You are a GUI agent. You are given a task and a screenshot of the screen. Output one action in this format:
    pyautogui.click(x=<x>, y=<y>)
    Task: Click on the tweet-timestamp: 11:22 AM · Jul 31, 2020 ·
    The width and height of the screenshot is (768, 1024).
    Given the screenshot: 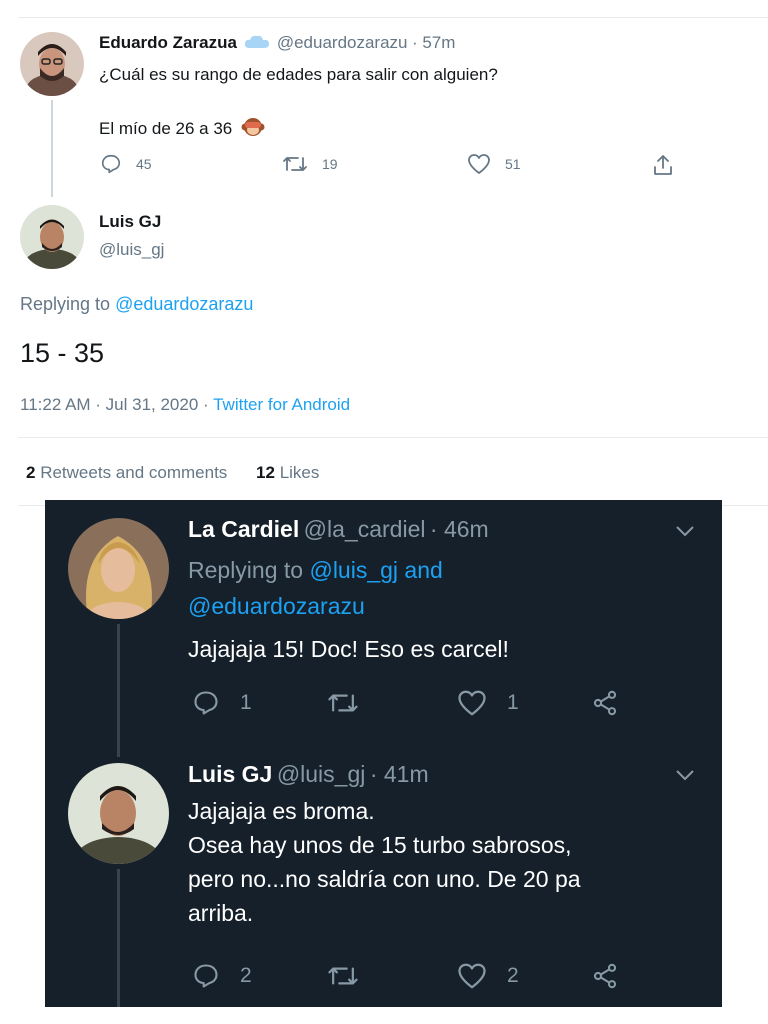 What is the action you would take?
    pyautogui.click(x=114, y=404)
    